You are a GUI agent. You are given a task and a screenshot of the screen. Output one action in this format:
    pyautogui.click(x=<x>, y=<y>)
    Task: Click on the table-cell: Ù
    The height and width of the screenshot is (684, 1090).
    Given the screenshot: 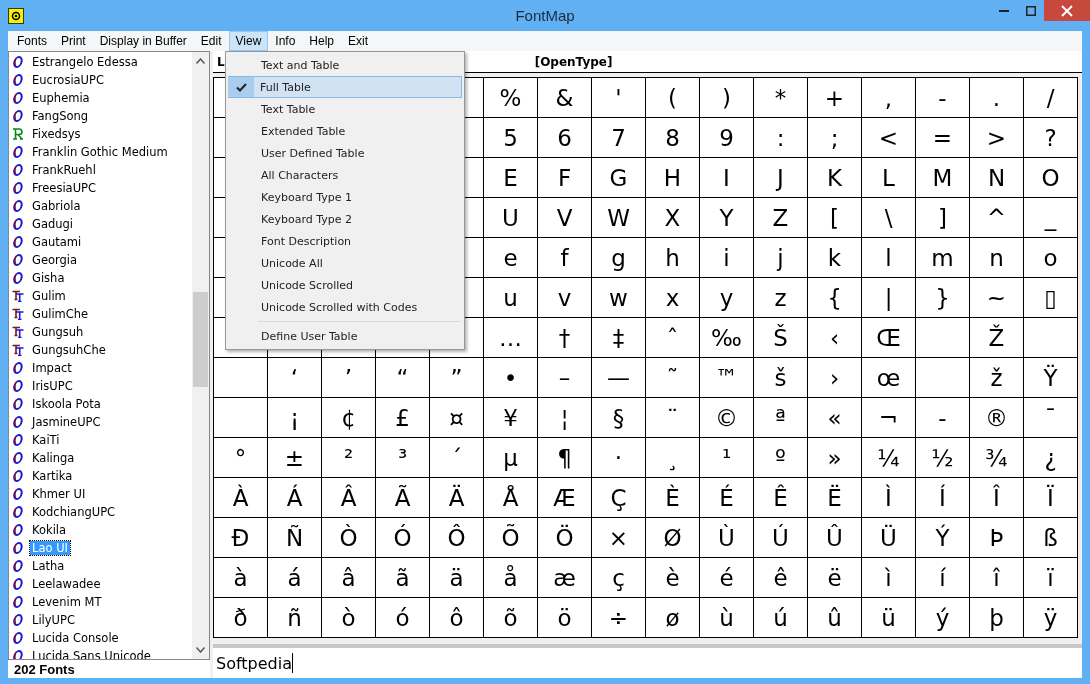 What is the action you would take?
    pyautogui.click(x=727, y=538)
    